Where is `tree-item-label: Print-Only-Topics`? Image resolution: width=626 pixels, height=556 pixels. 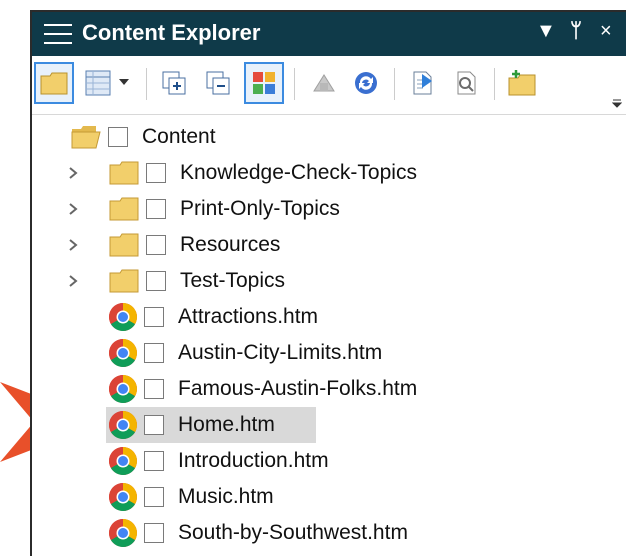 tree-item-label: Print-Only-Topics is located at coordinates (260, 208).